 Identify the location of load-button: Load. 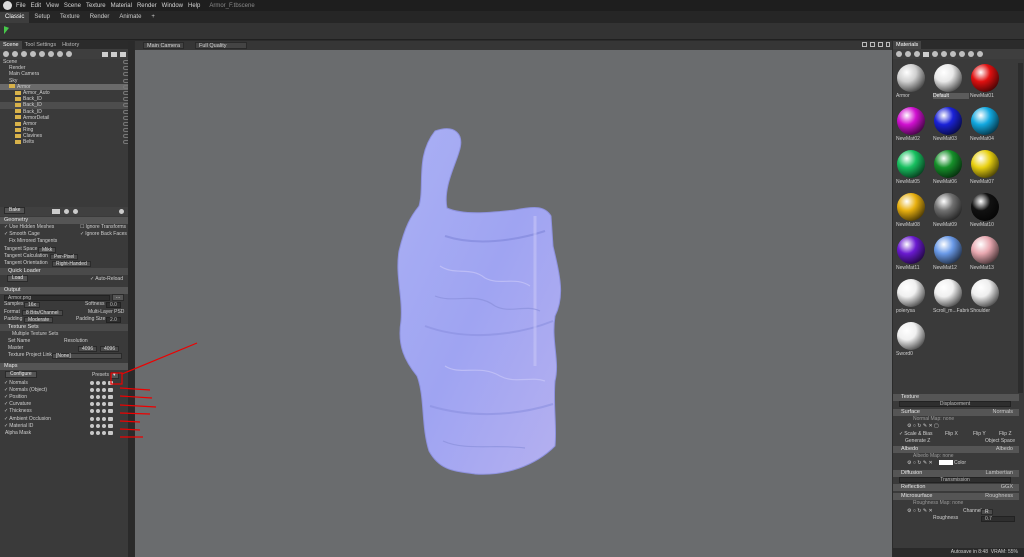
(18, 279).